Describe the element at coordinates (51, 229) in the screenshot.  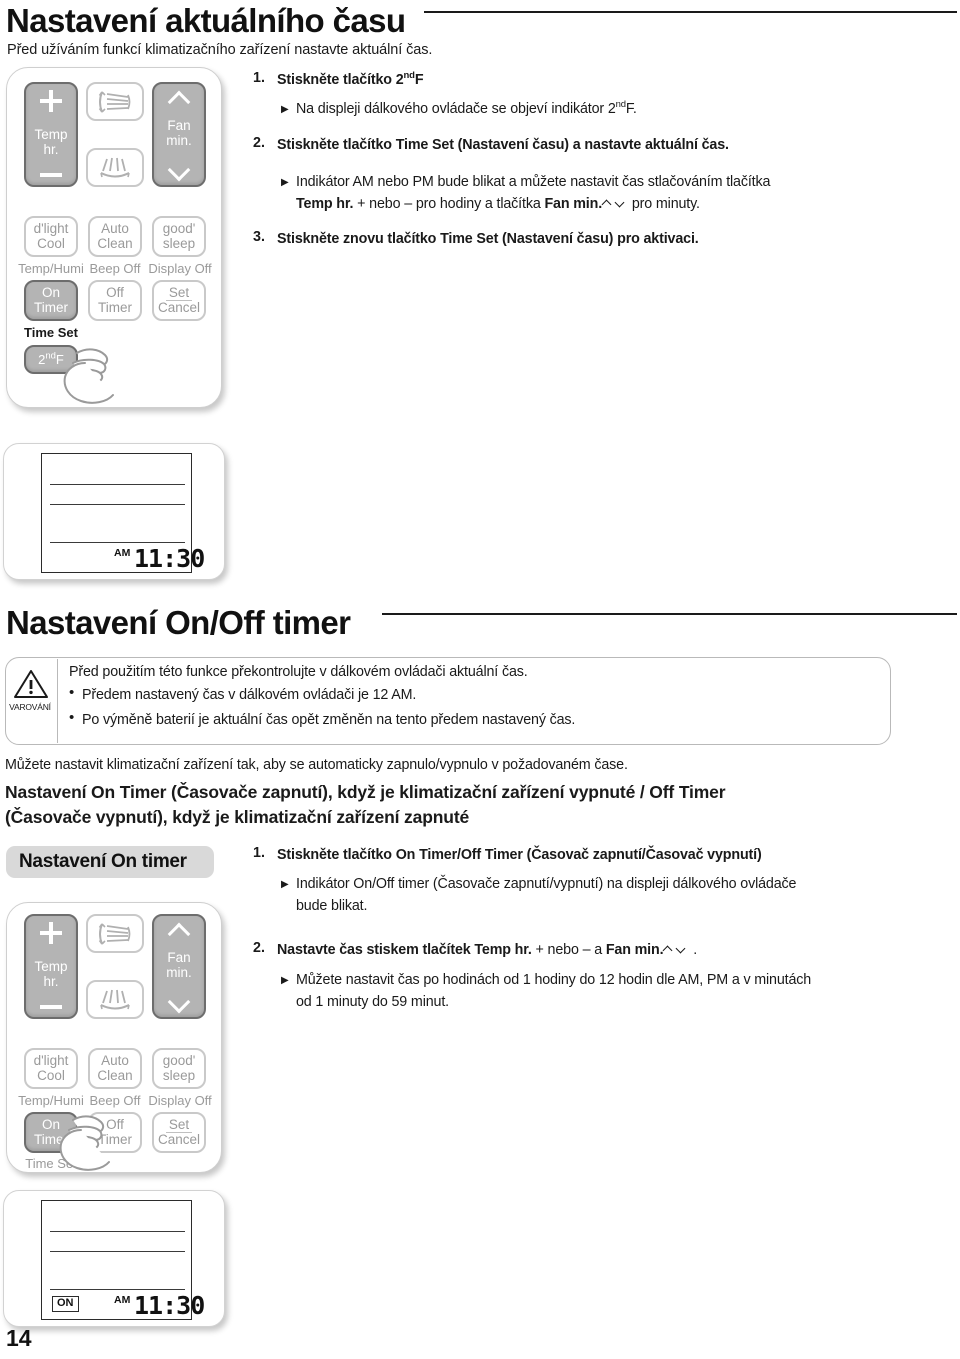
I see `button-dlight-label-1: d'light` at that location.